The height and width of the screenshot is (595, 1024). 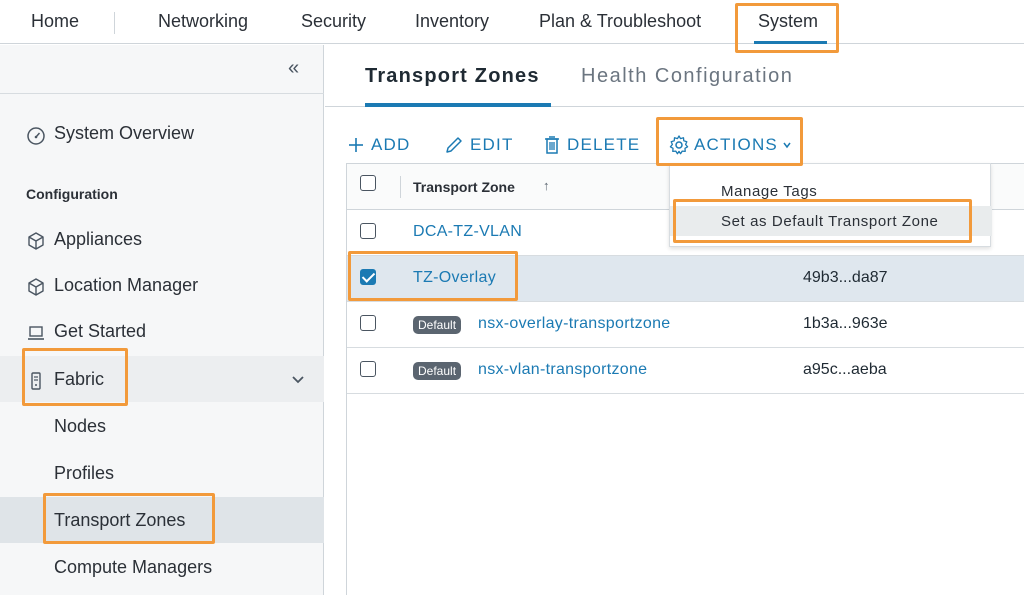 I want to click on add-label: ADD, so click(x=391, y=144).